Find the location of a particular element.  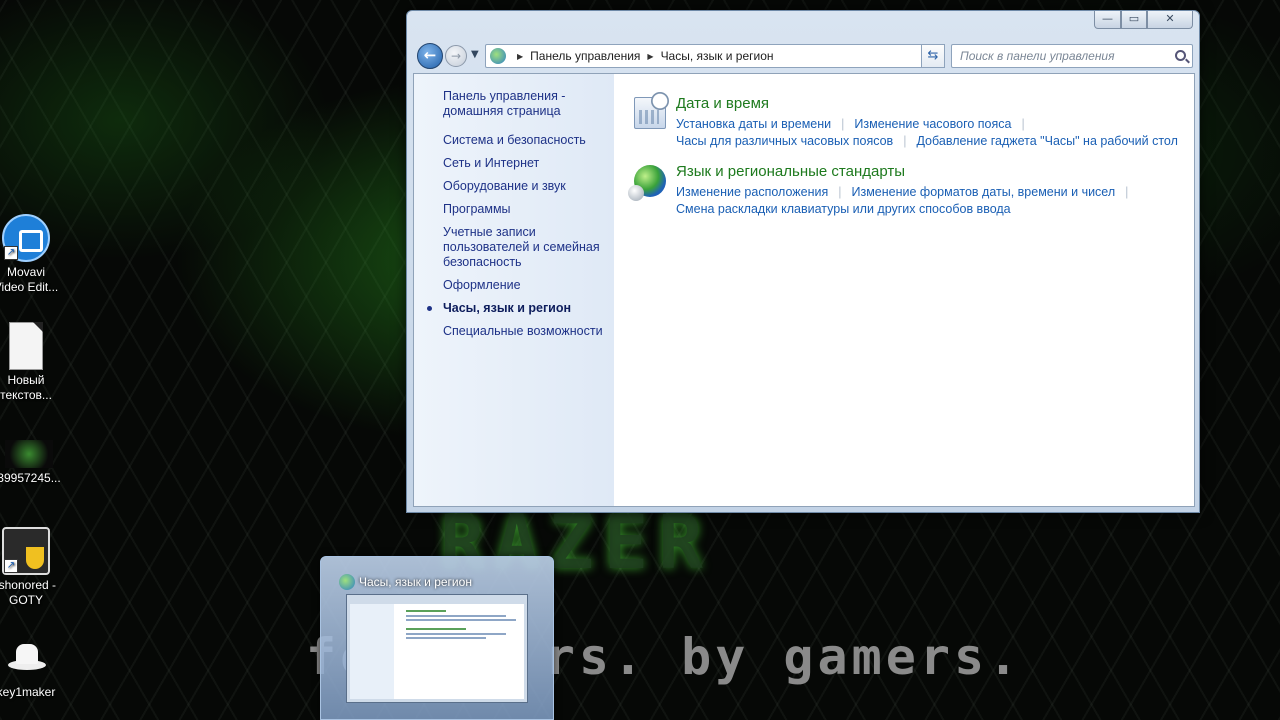

search-input: Поиск в панели управления is located at coordinates (1072, 56).